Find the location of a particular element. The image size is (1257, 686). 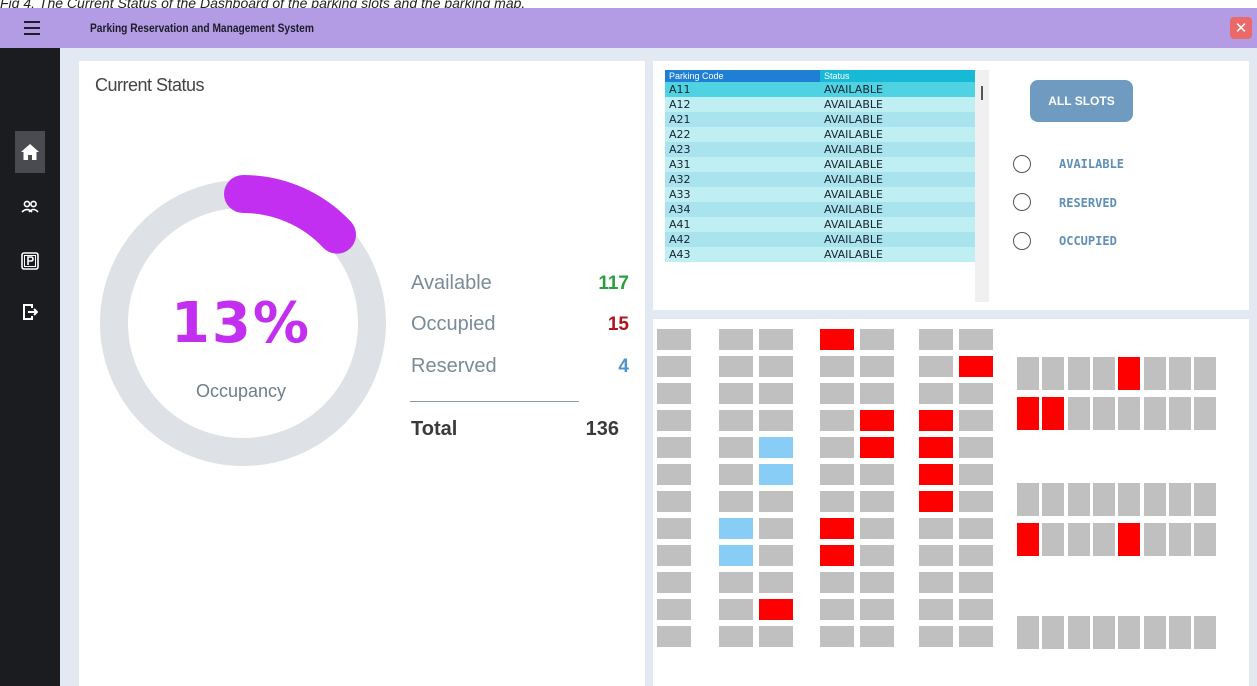

radio-available is located at coordinates (1022, 164).